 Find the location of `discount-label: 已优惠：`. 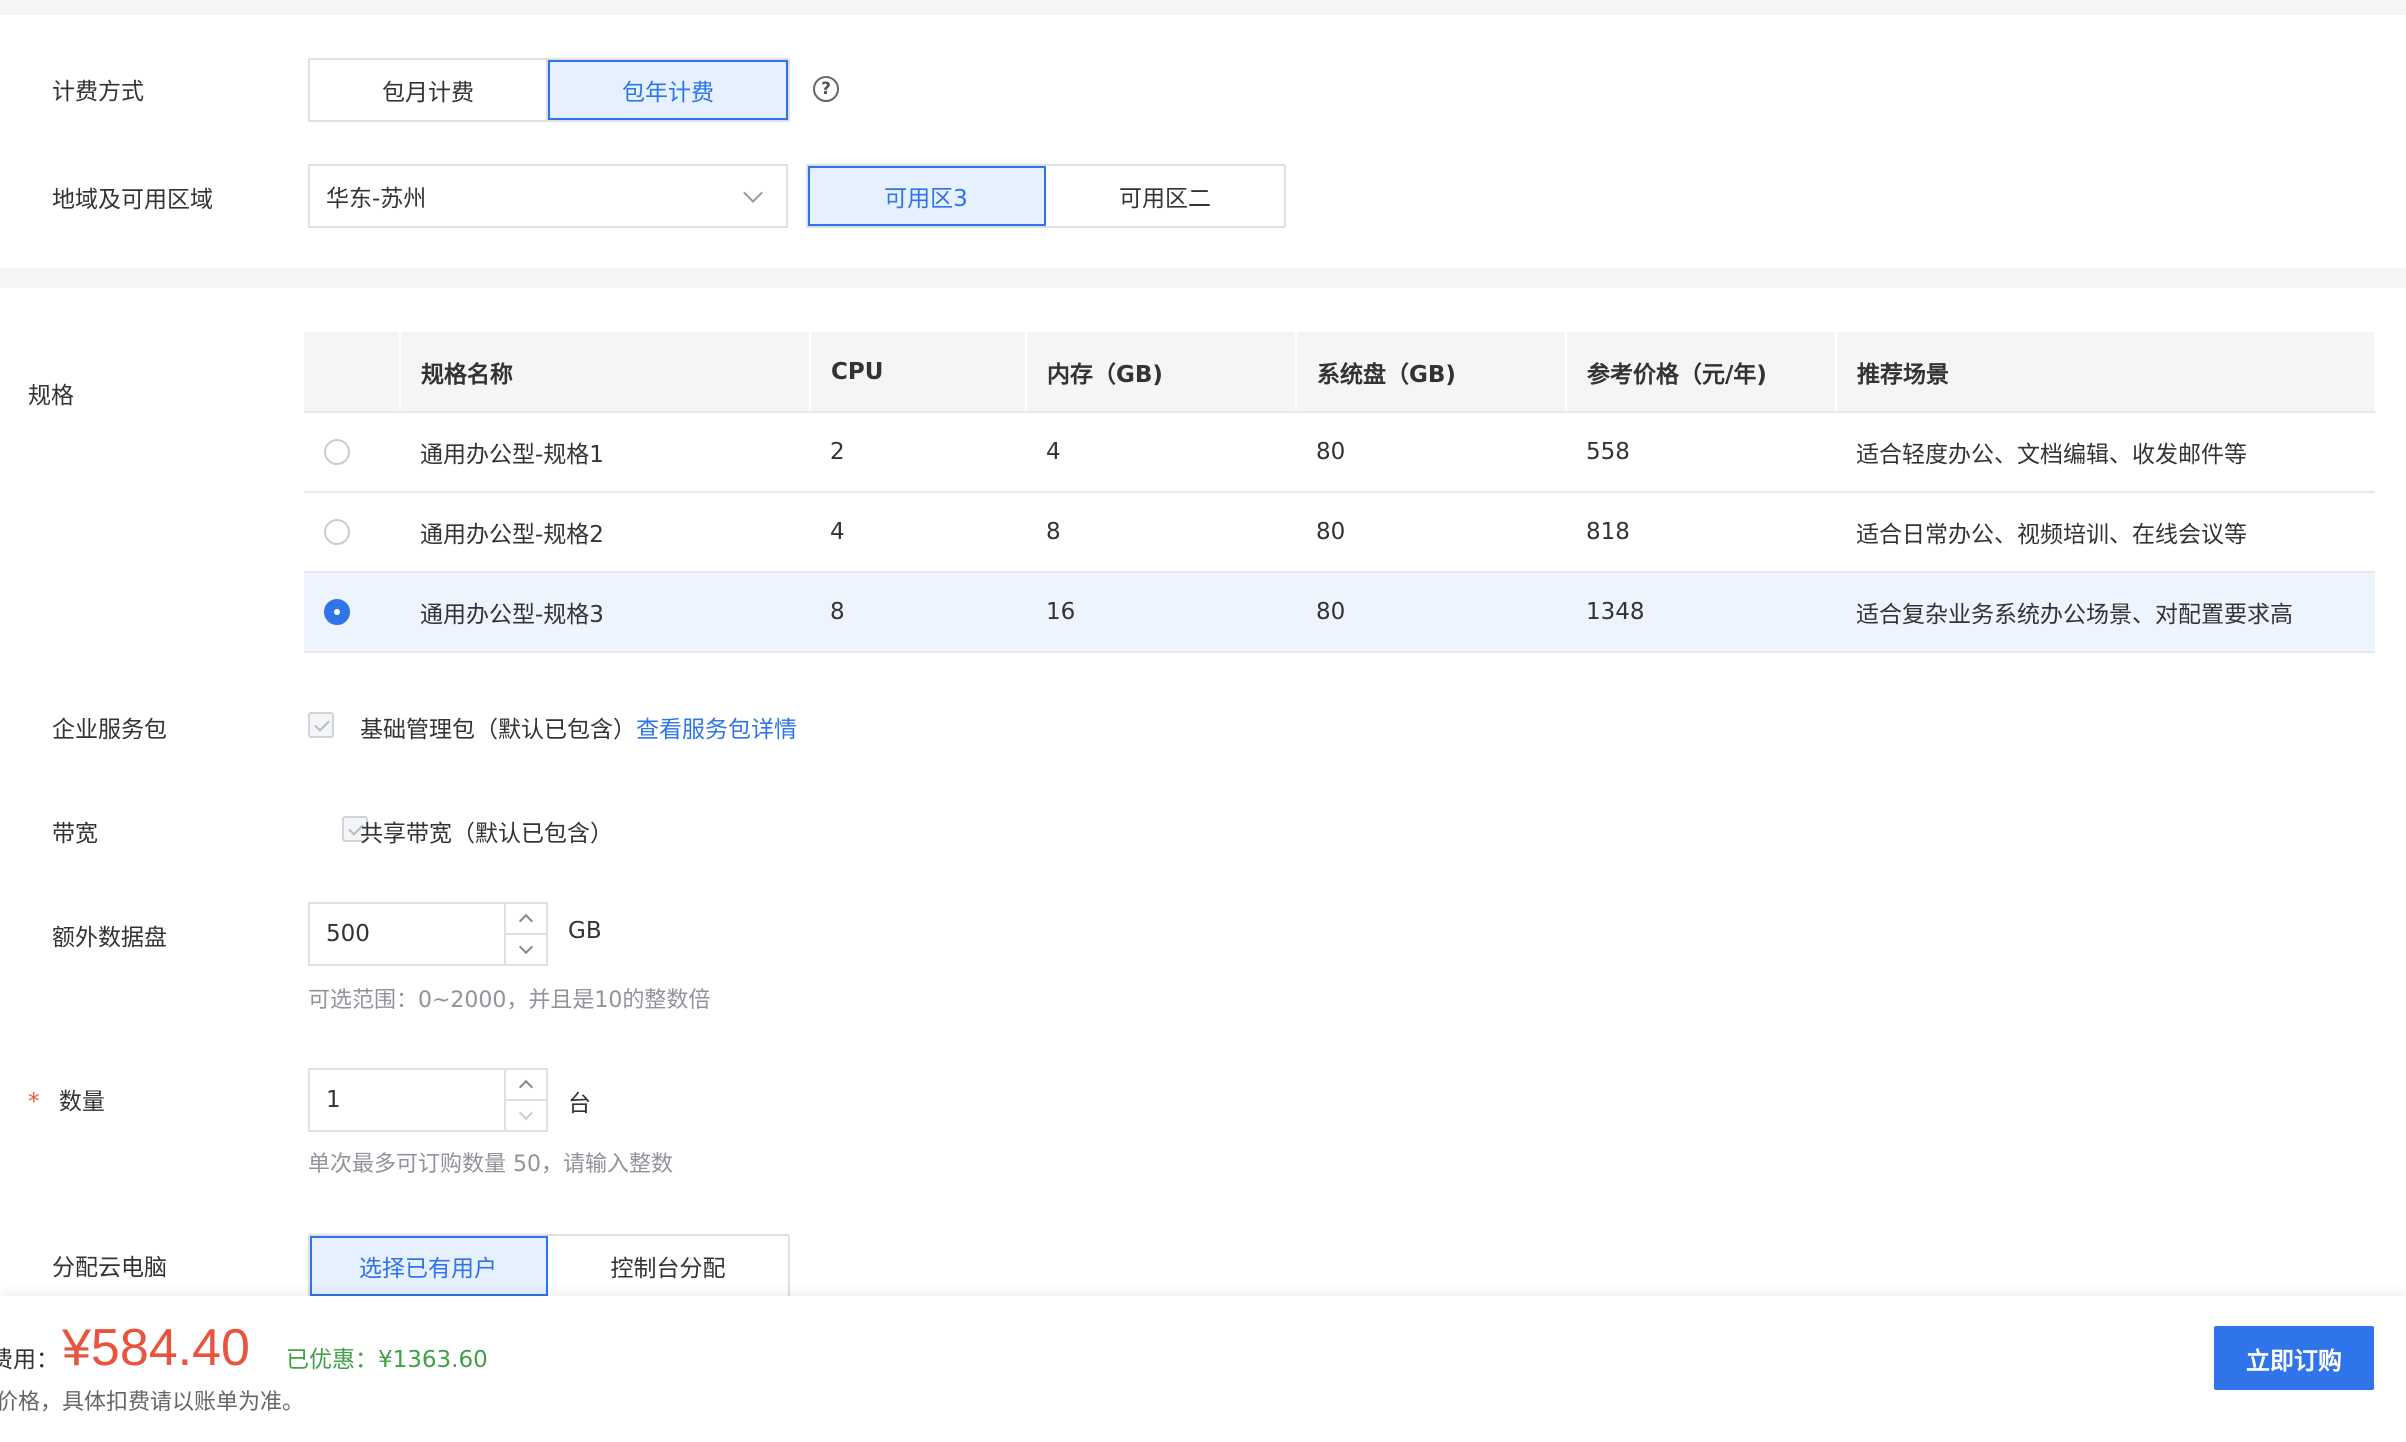

discount-label: 已优惠： is located at coordinates (332, 1360).